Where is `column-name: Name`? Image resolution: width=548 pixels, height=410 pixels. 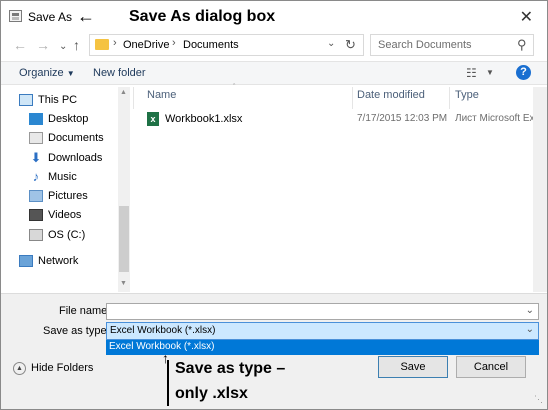
column-name: Name is located at coordinates (161, 98).